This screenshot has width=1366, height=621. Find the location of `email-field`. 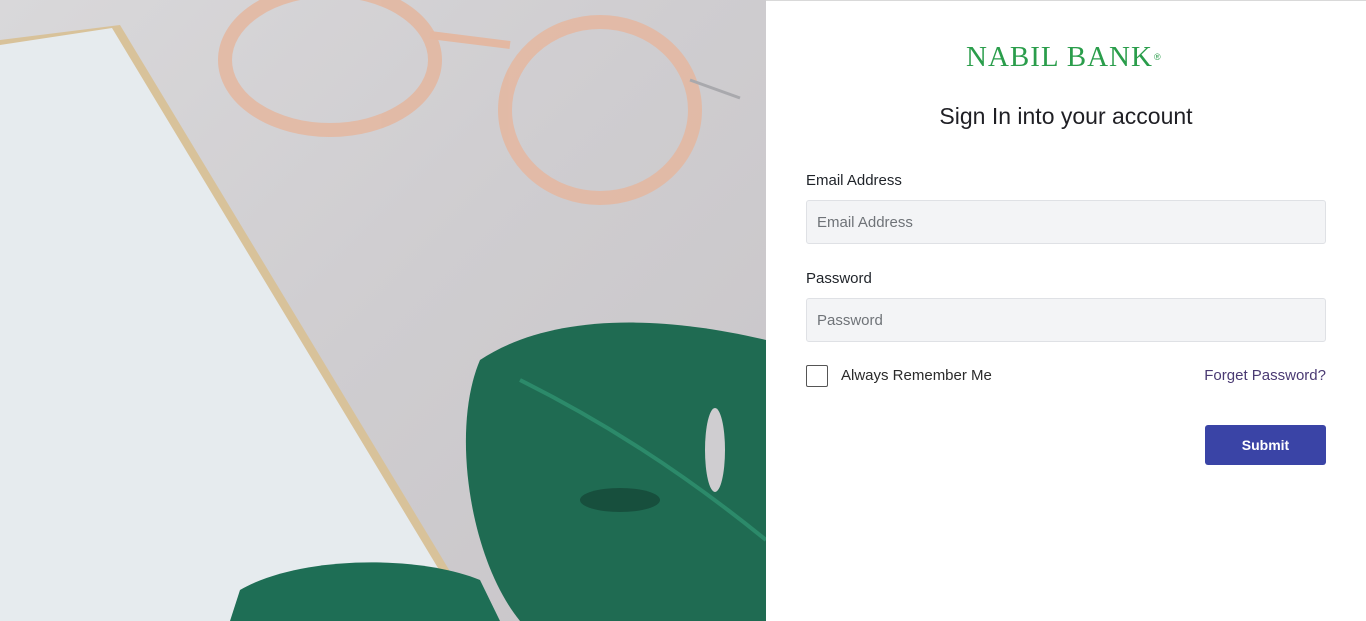

email-field is located at coordinates (1066, 222).